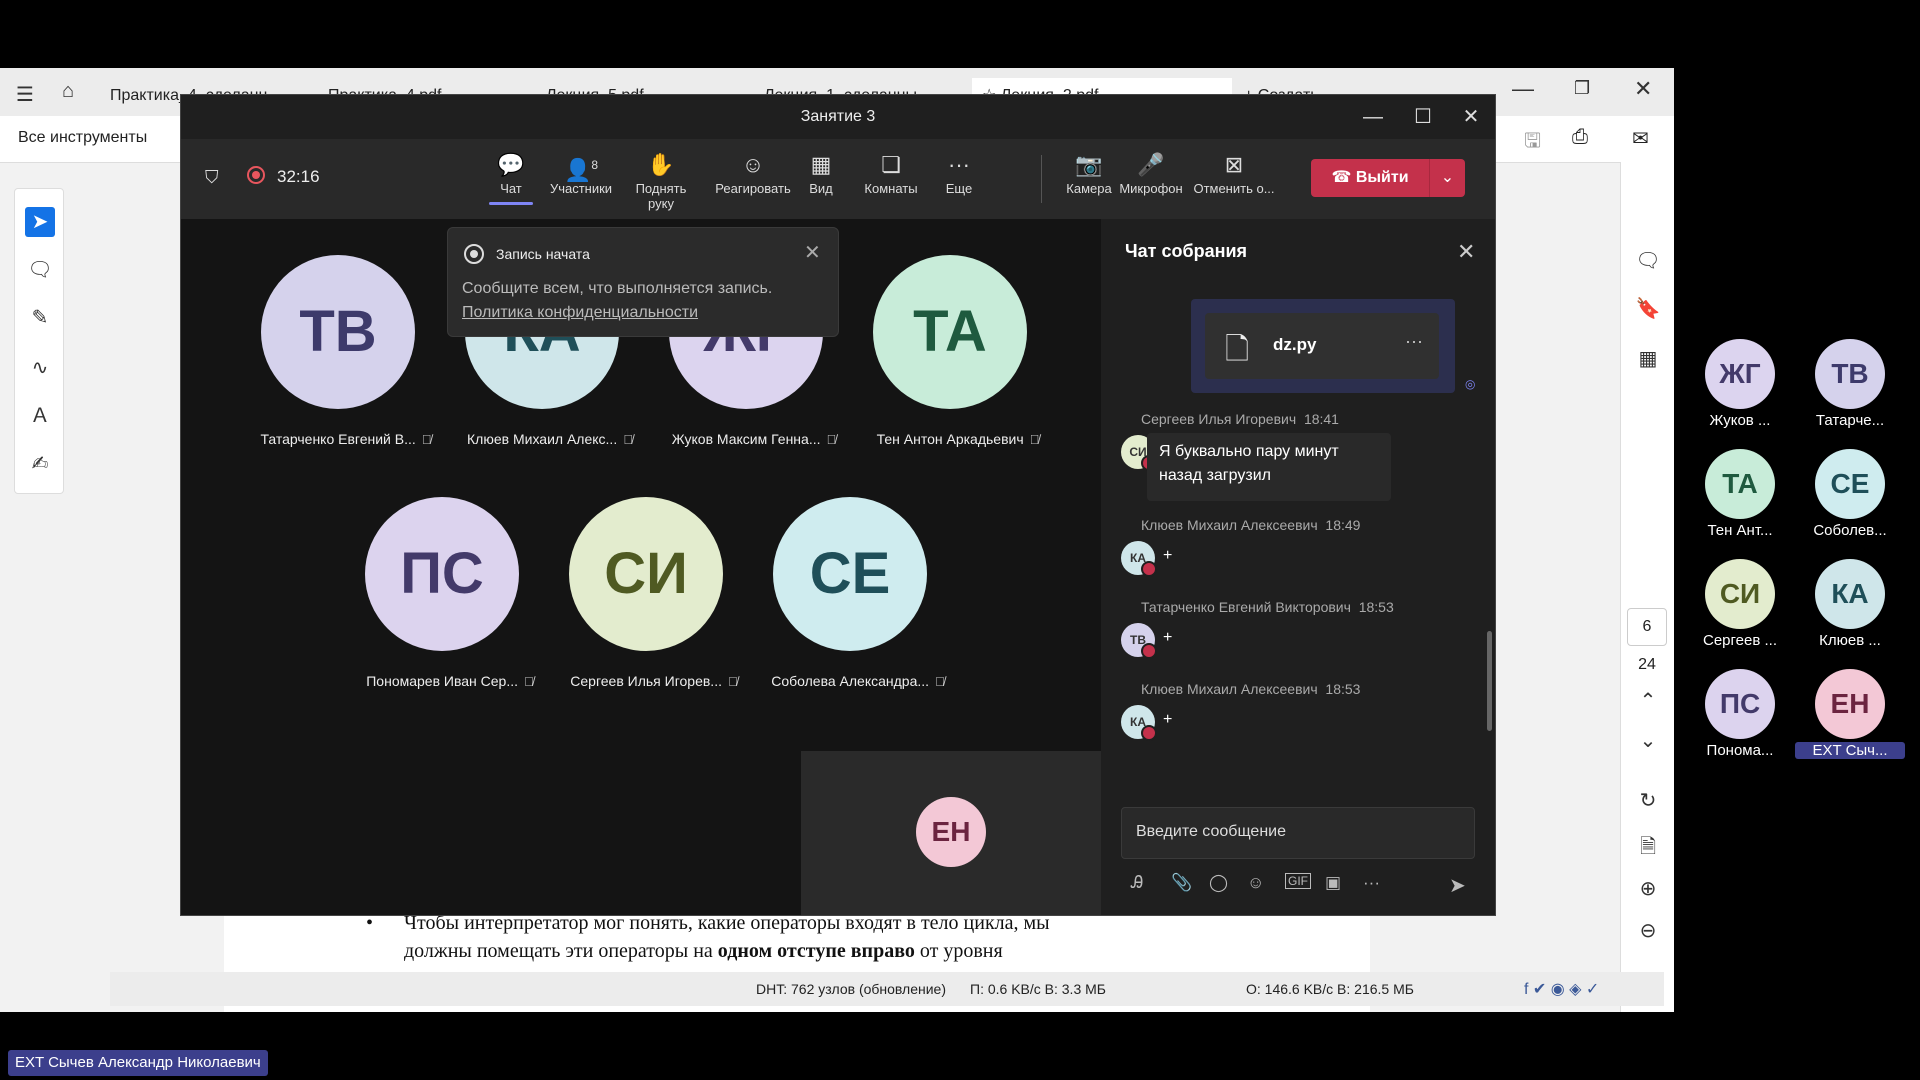 This screenshot has height=1080, width=1920. What do you see at coordinates (40, 464) in the screenshot?
I see `sign-tool-icon: ✍` at bounding box center [40, 464].